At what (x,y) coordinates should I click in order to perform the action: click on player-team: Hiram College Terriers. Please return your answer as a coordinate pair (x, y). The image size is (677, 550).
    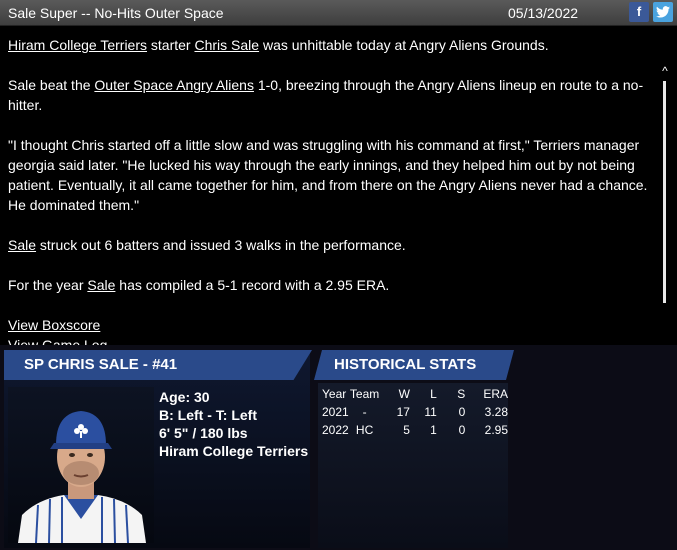
    Looking at the image, I should click on (234, 451).